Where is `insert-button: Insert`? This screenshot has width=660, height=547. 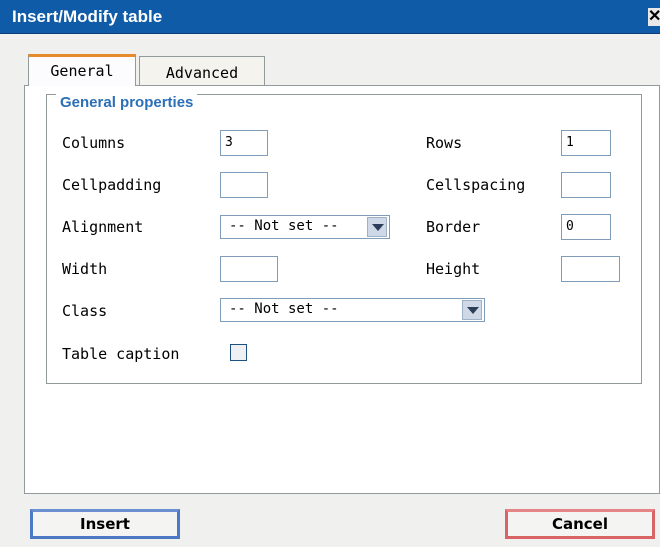 insert-button: Insert is located at coordinates (105, 524).